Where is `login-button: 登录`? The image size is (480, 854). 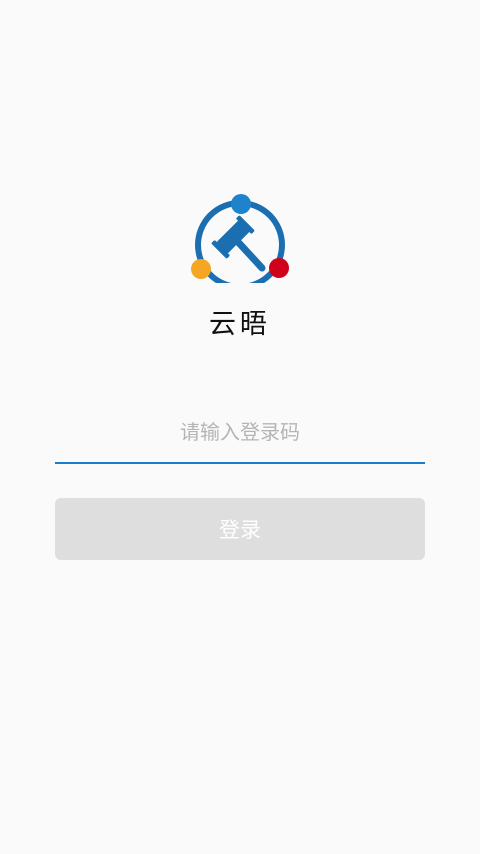 login-button: 登录 is located at coordinates (240, 529).